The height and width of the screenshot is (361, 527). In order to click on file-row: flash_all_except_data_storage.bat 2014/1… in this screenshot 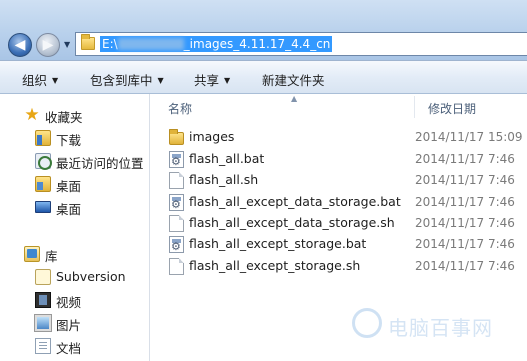, I will do `click(346, 202)`.